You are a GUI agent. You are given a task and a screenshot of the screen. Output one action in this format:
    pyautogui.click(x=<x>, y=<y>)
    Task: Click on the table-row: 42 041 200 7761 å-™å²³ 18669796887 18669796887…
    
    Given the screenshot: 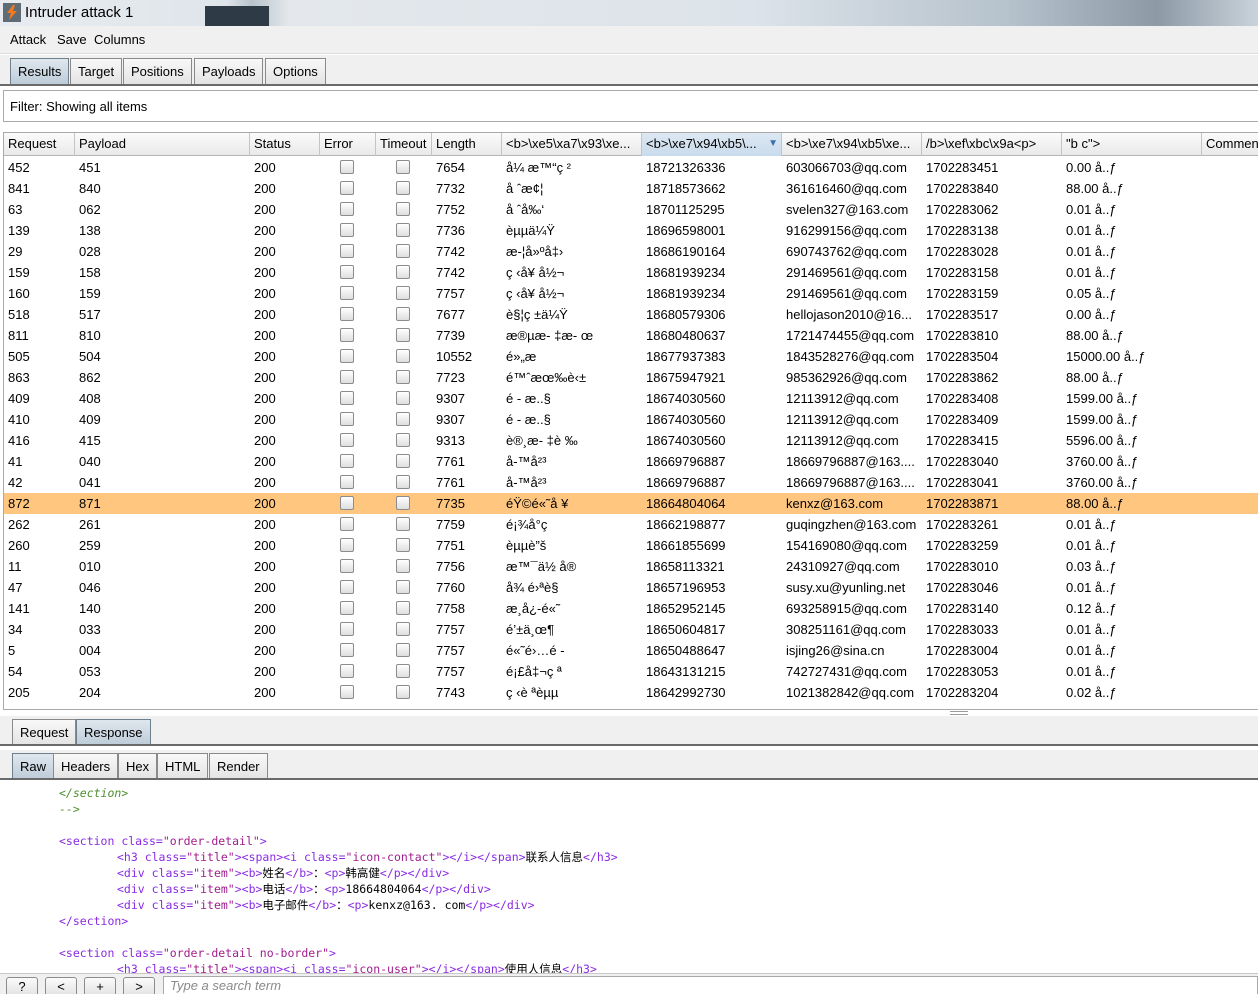 What is the action you would take?
    pyautogui.click(x=631, y=482)
    